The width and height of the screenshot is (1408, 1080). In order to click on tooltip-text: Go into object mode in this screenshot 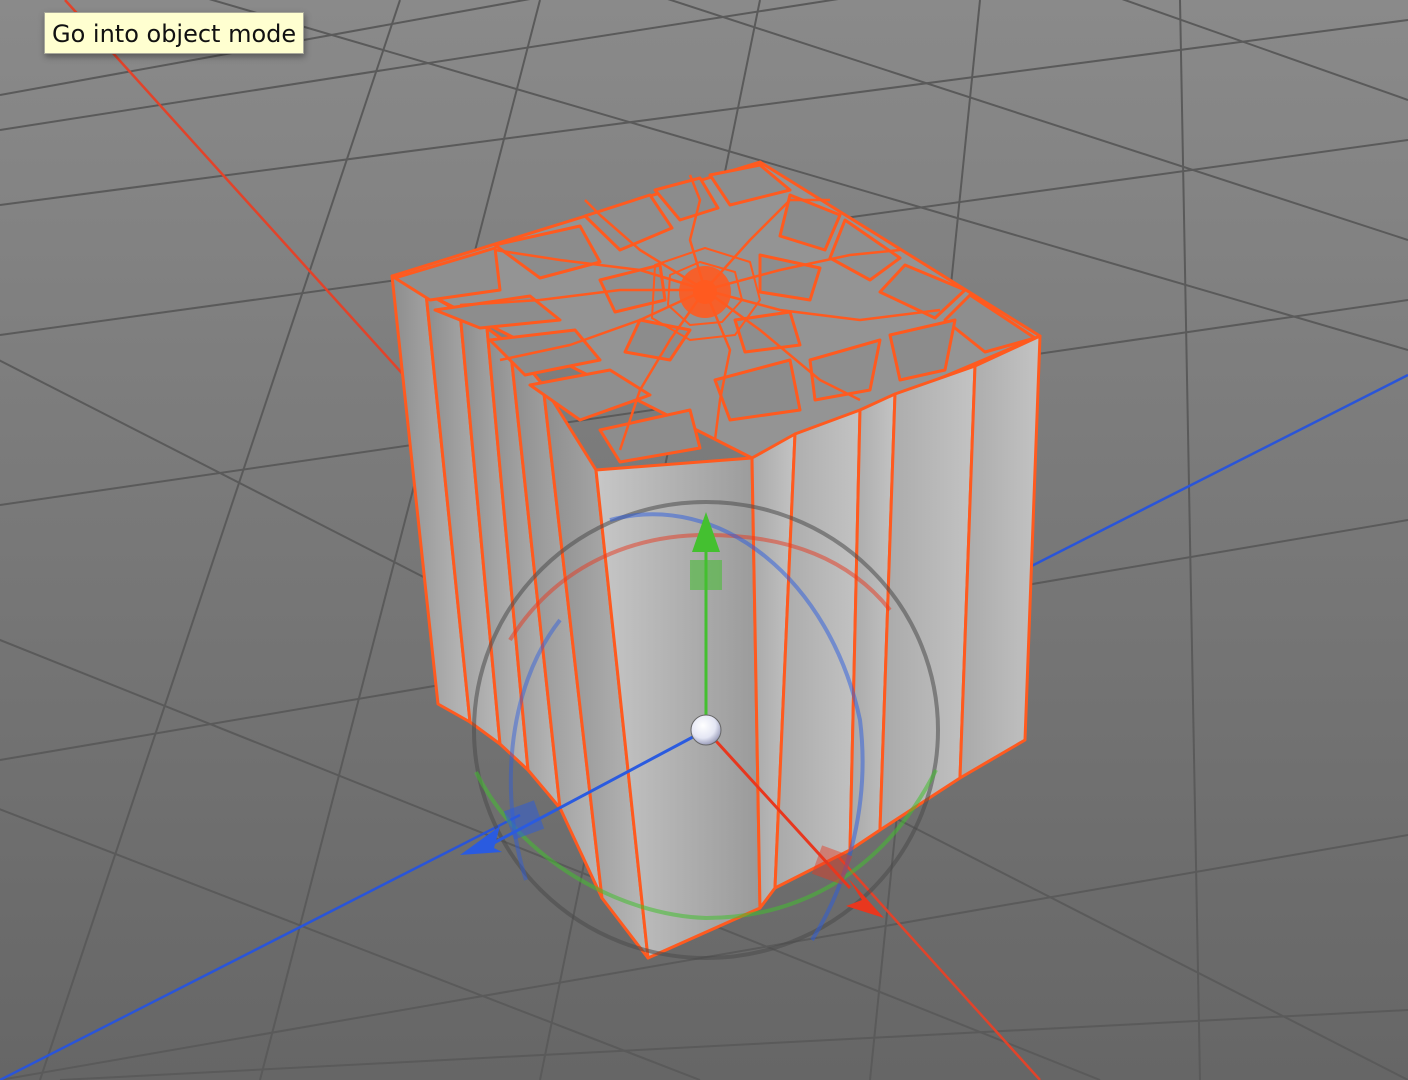, I will do `click(174, 34)`.